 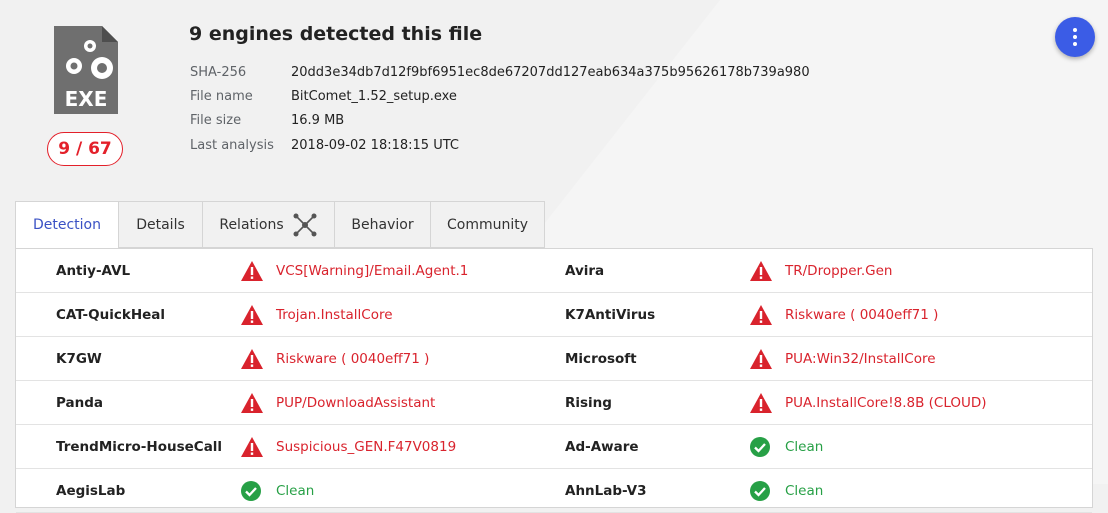 I want to click on detection-result: Suspicious_GEN.F47V0819, so click(x=366, y=446).